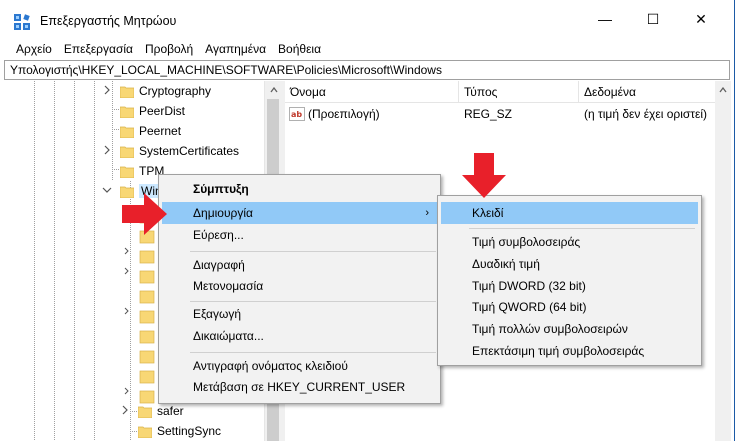 The width and height of the screenshot is (735, 441). What do you see at coordinates (299, 286) in the screenshot?
I see `menu-item-rename: Μετονομασία` at bounding box center [299, 286].